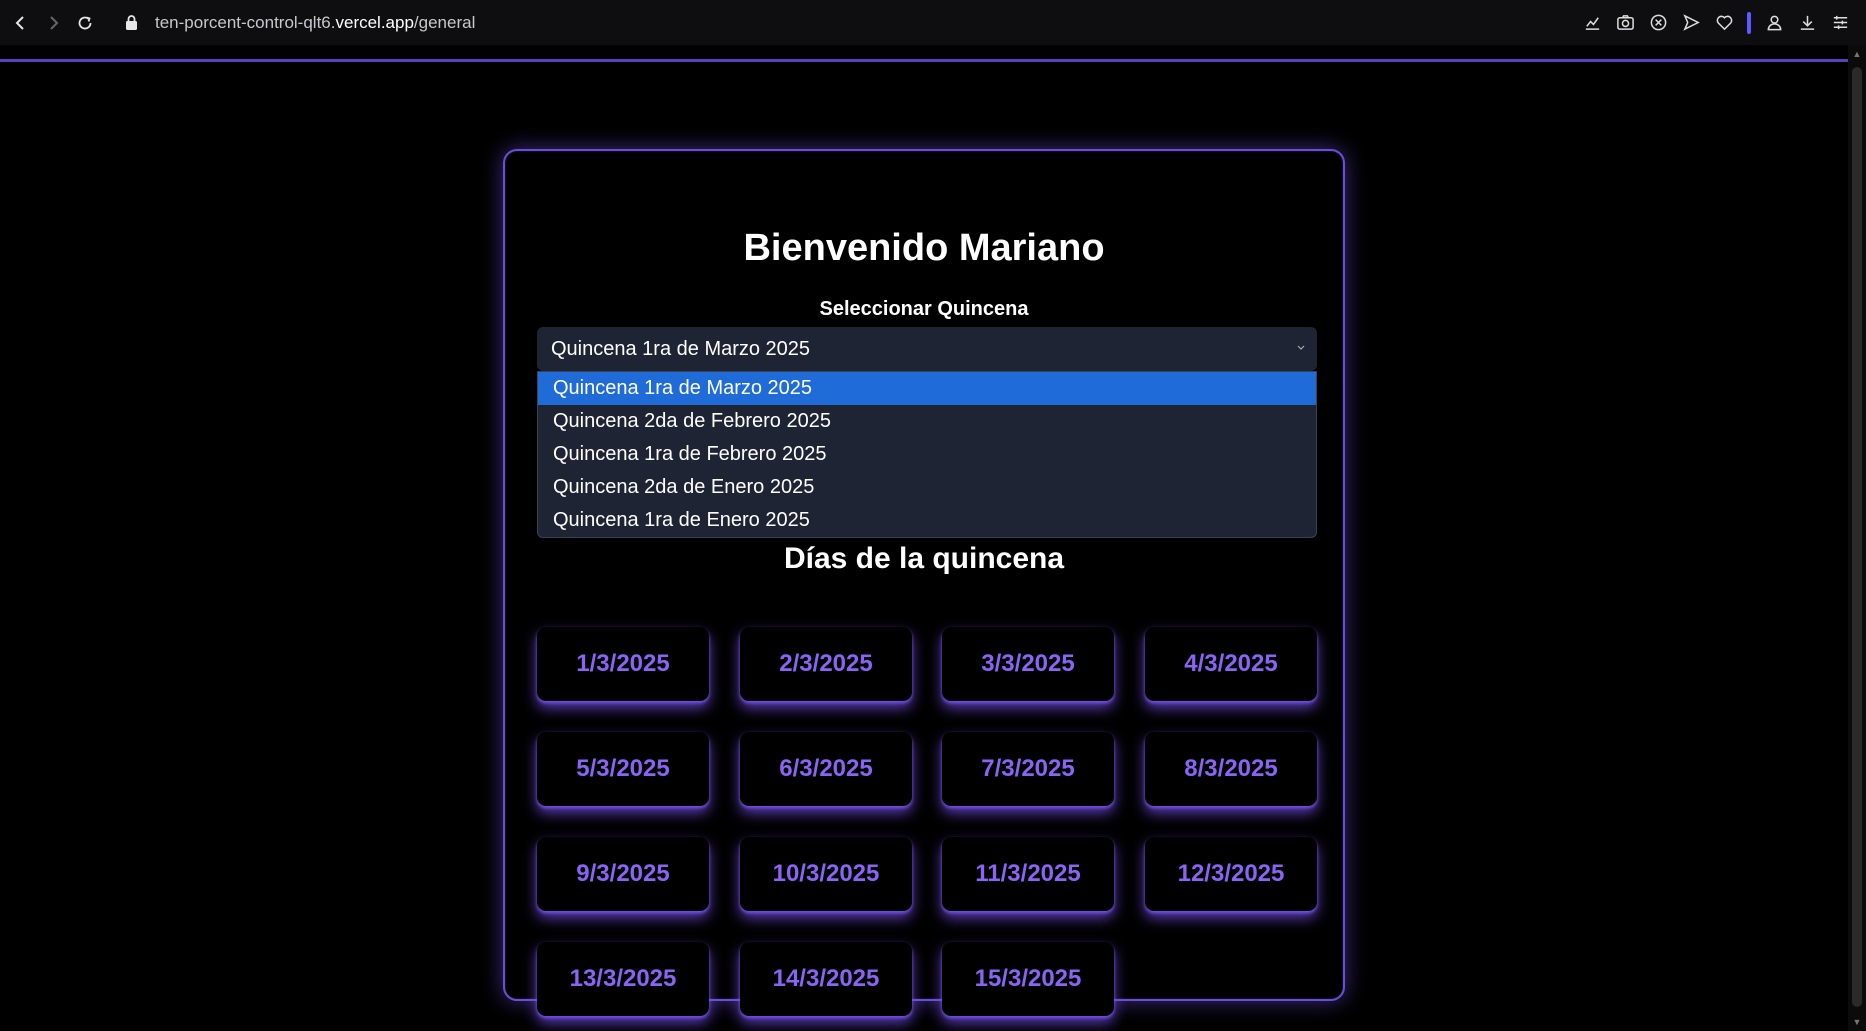 Image resolution: width=1866 pixels, height=1031 pixels. Describe the element at coordinates (623, 874) in the screenshot. I see `day-button: 9/3/2025` at that location.